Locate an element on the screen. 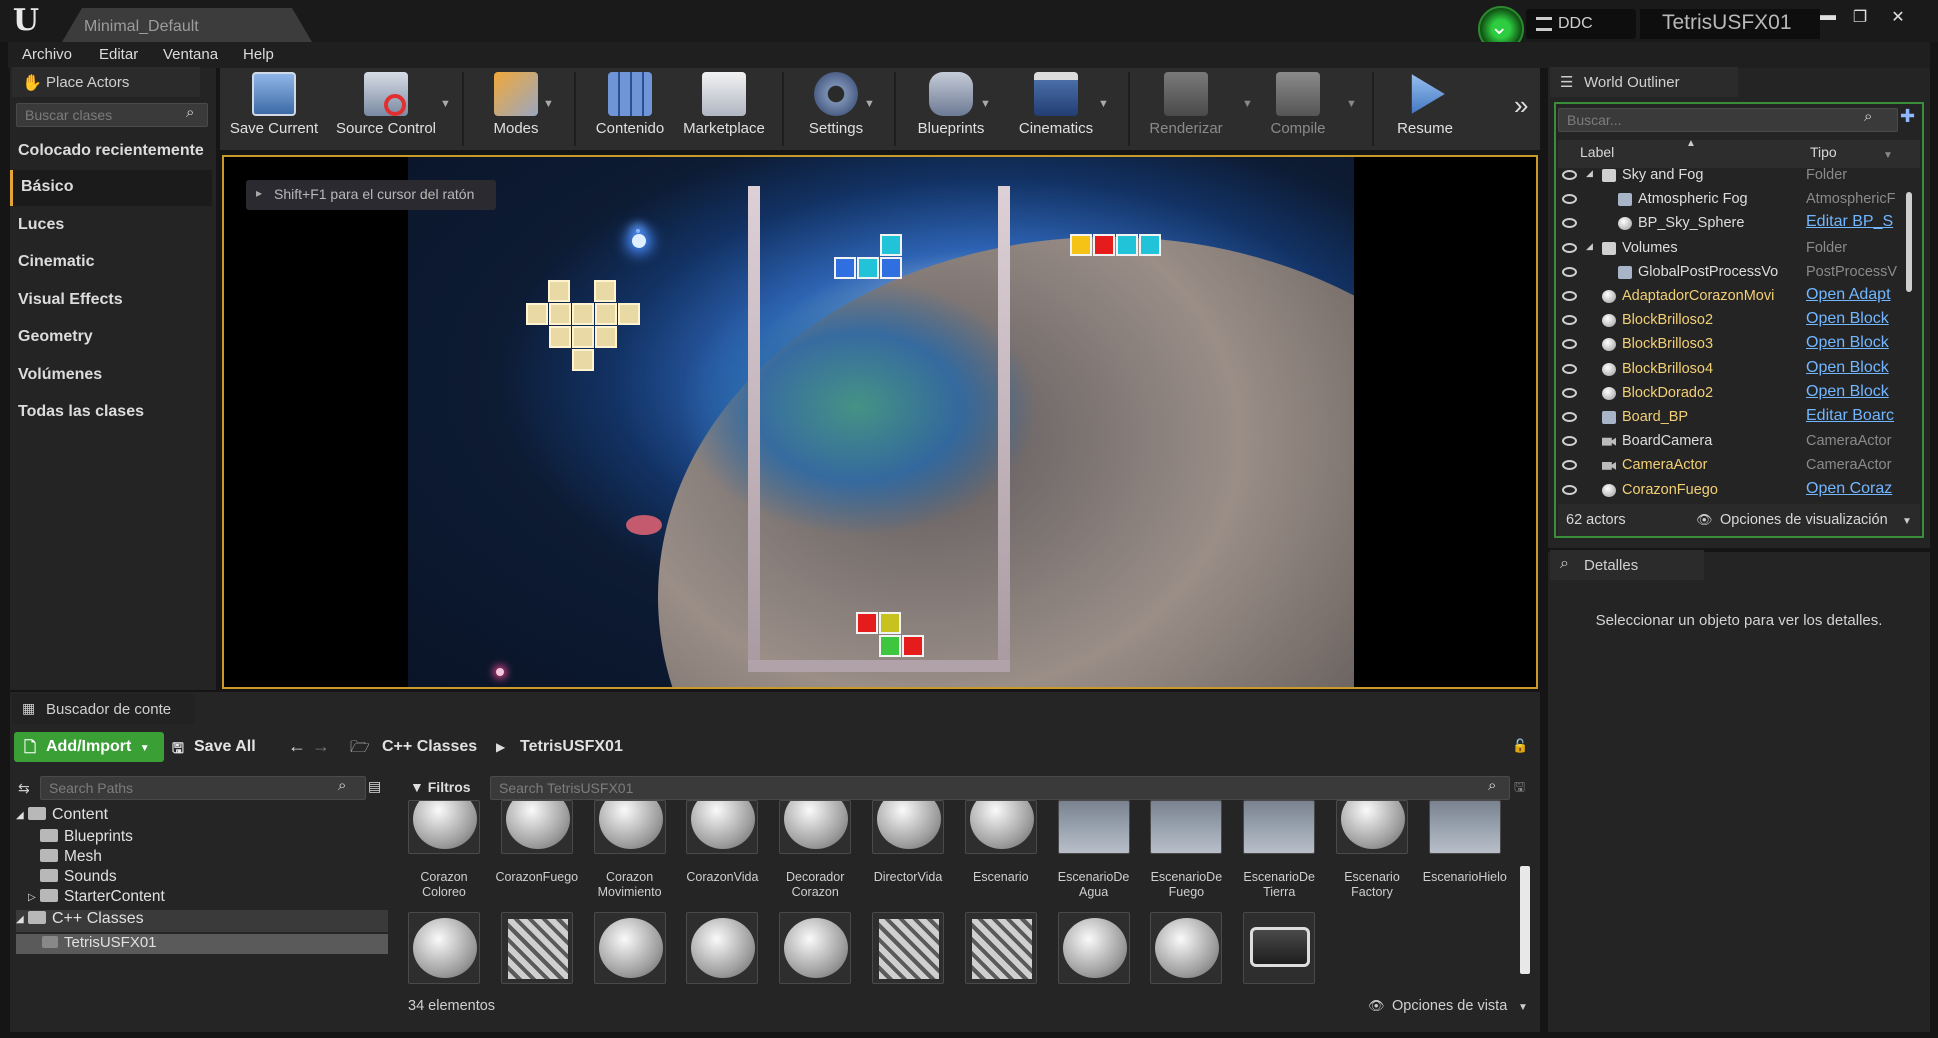 Image resolution: width=1938 pixels, height=1038 pixels. asset-search-input: Search TetrisUSFX01 is located at coordinates (1000, 788).